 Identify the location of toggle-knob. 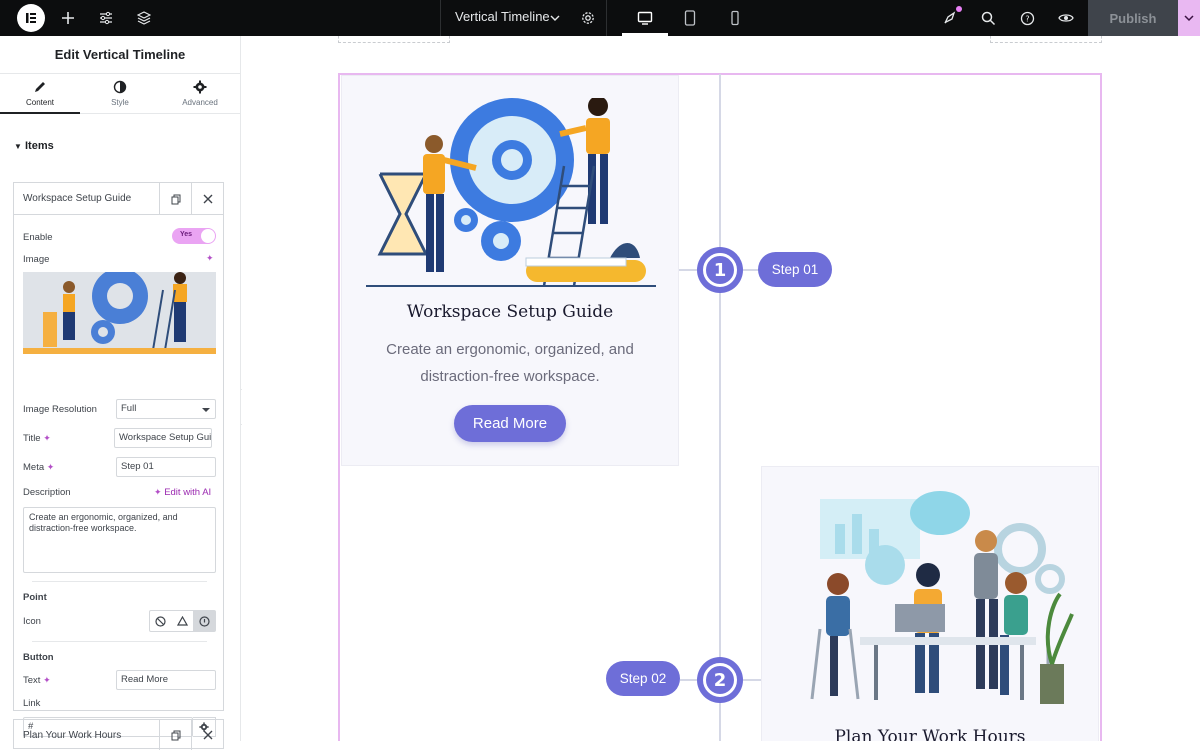
(208, 236).